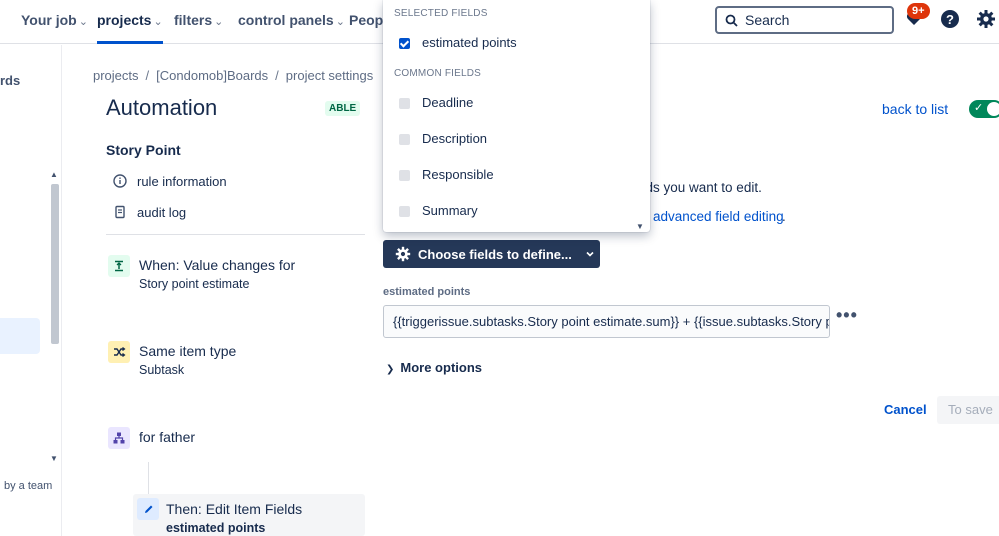  What do you see at coordinates (188, 351) in the screenshot?
I see `condition-title: Same item type` at bounding box center [188, 351].